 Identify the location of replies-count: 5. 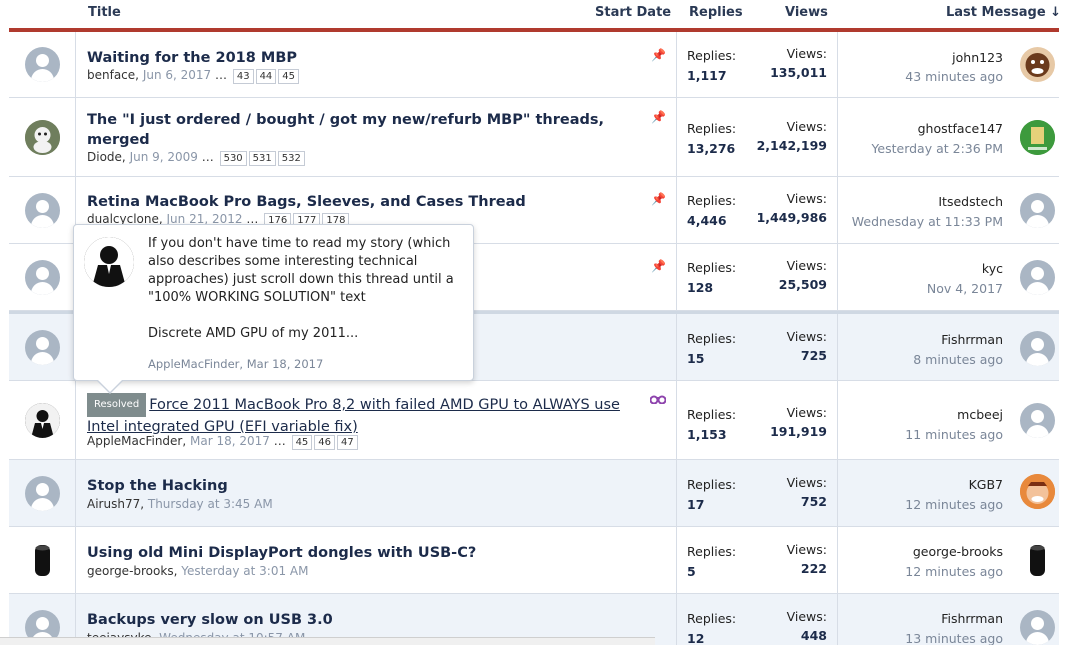
(691, 571).